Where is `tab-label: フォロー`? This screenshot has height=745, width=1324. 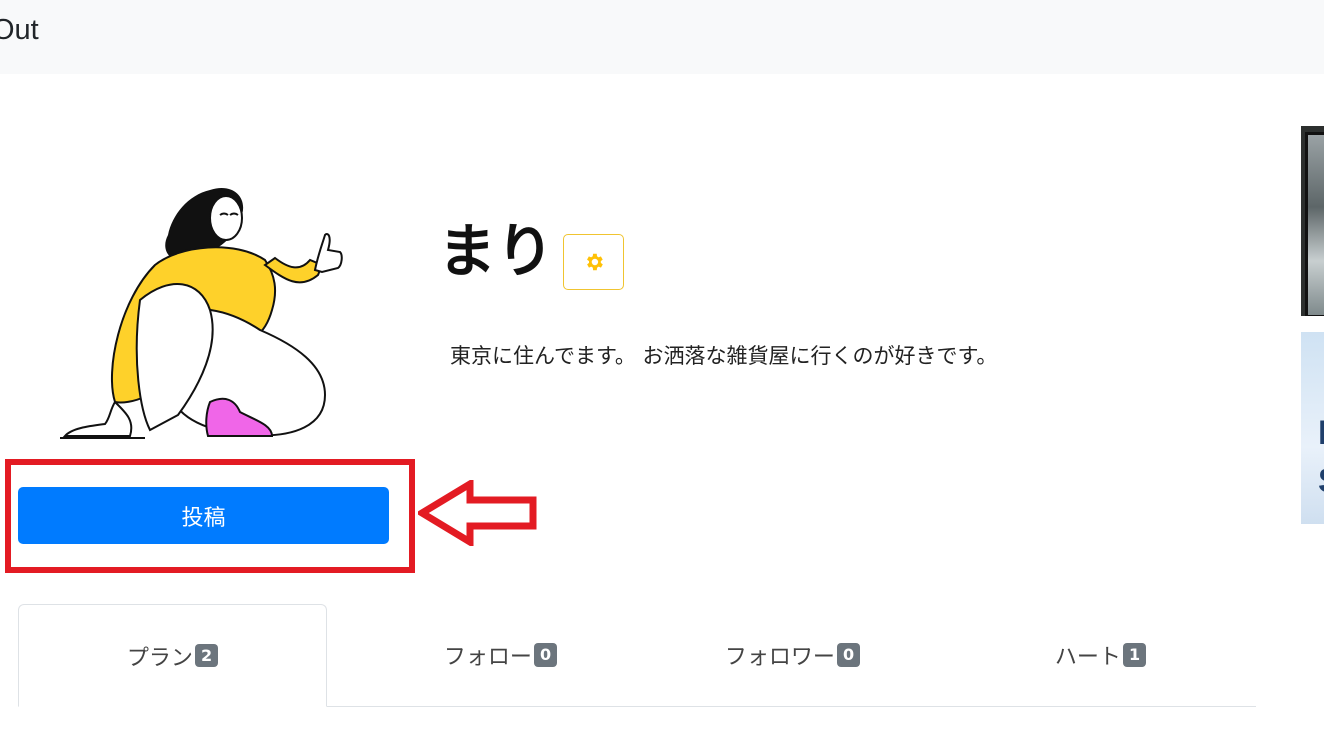 tab-label: フォロー is located at coordinates (487, 657).